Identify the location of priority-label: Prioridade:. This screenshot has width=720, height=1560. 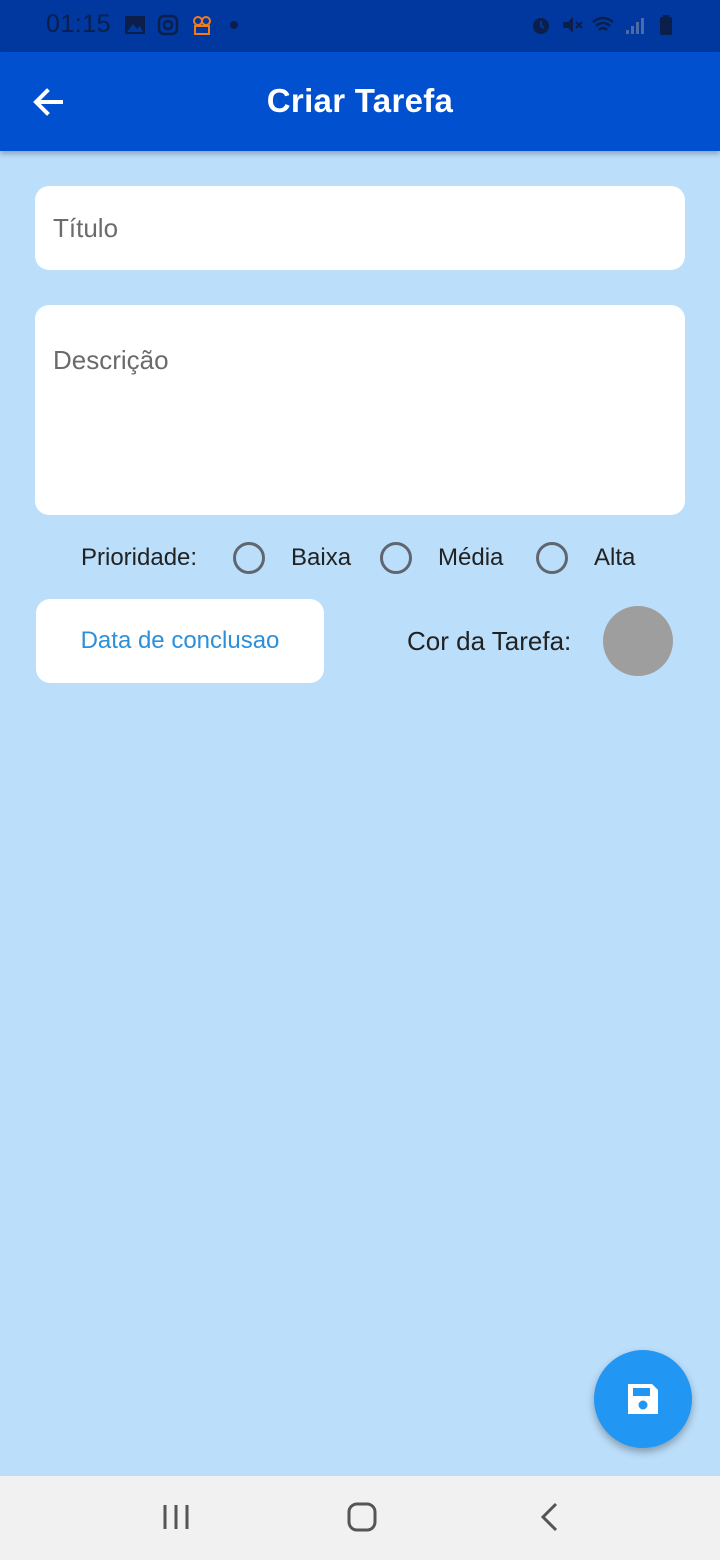
(139, 557).